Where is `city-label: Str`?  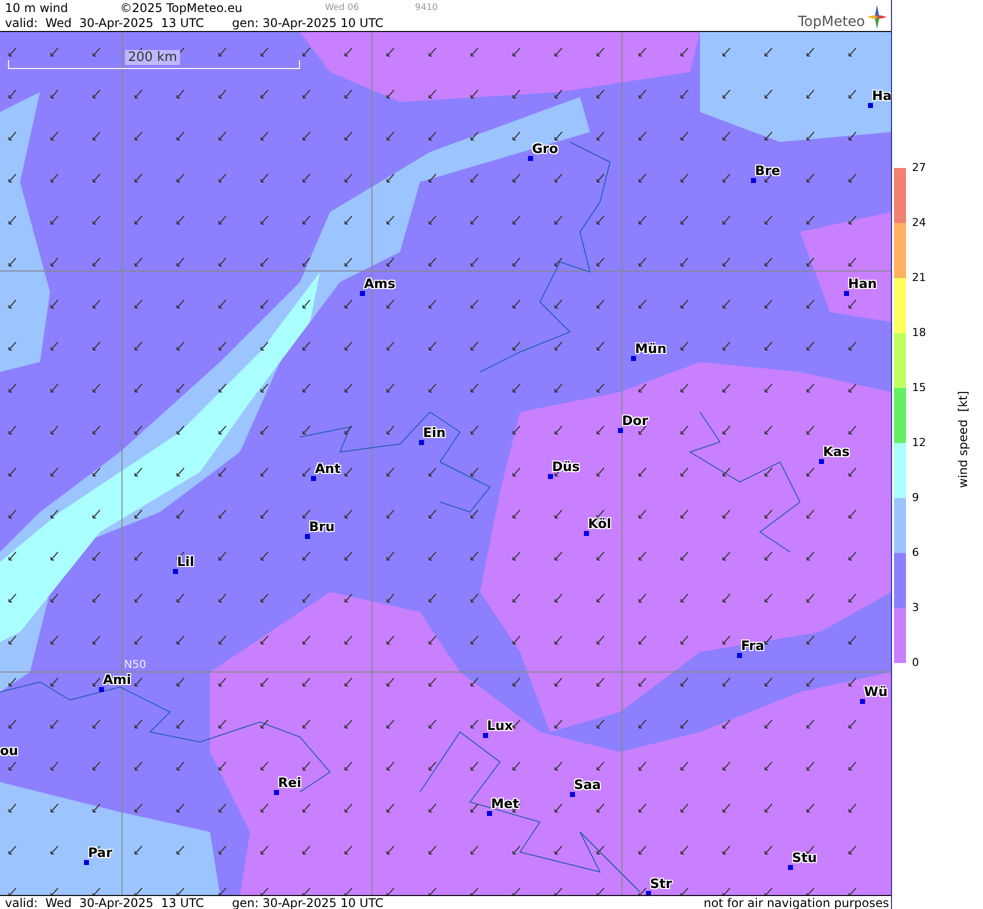 city-label: Str is located at coordinates (661, 884).